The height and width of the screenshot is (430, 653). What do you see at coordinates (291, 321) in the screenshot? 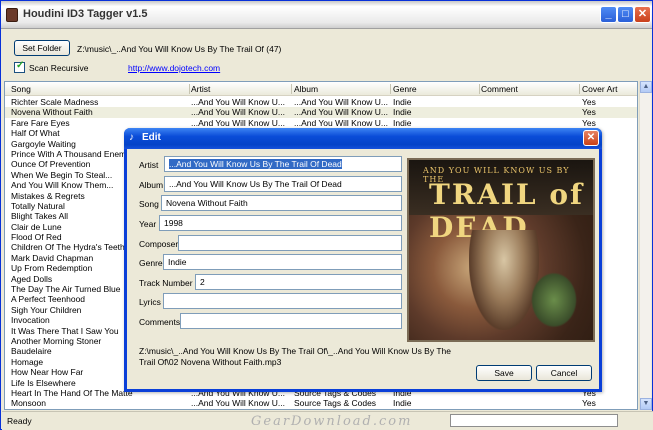
I see `comments-field` at bounding box center [291, 321].